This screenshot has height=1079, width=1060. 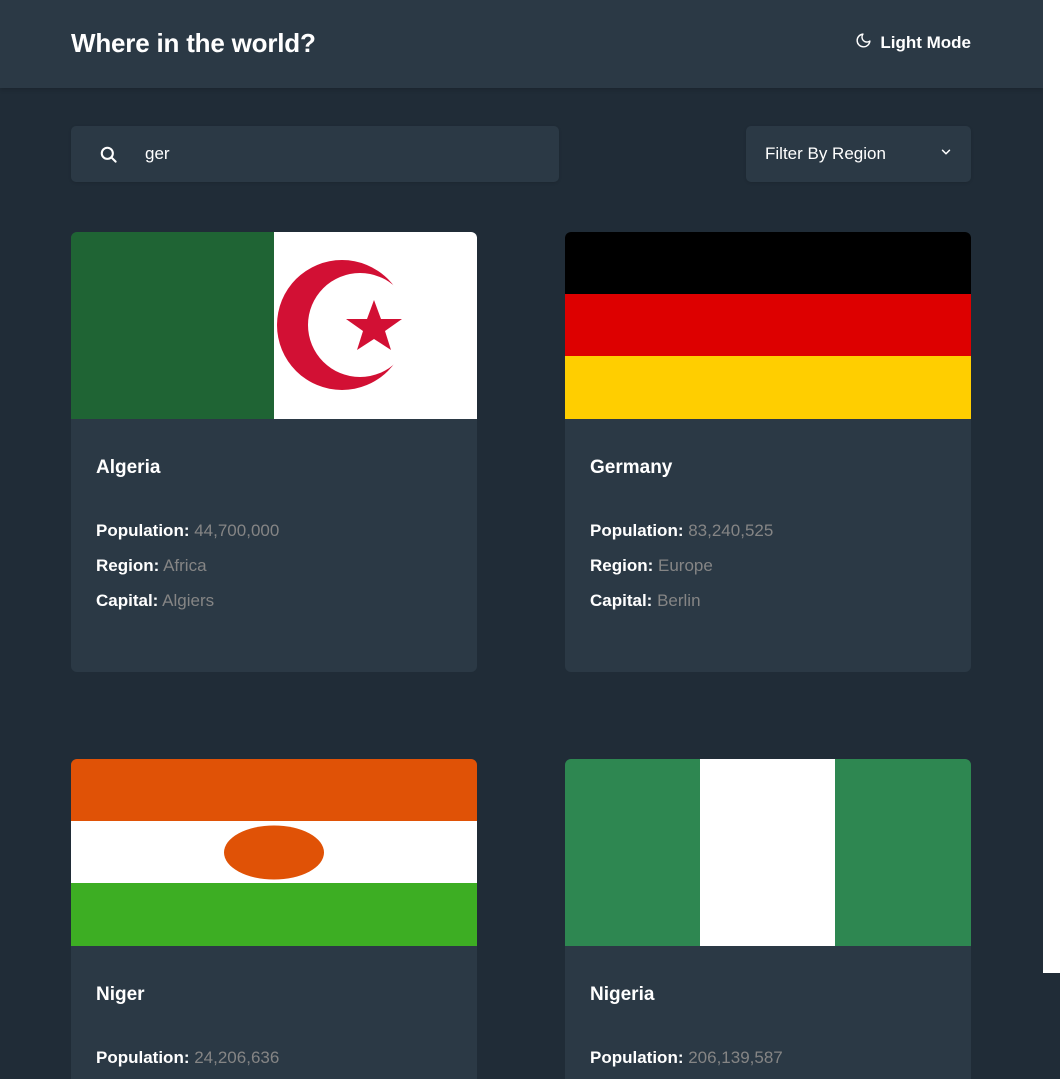 I want to click on country-name: Niger, so click(x=120, y=994).